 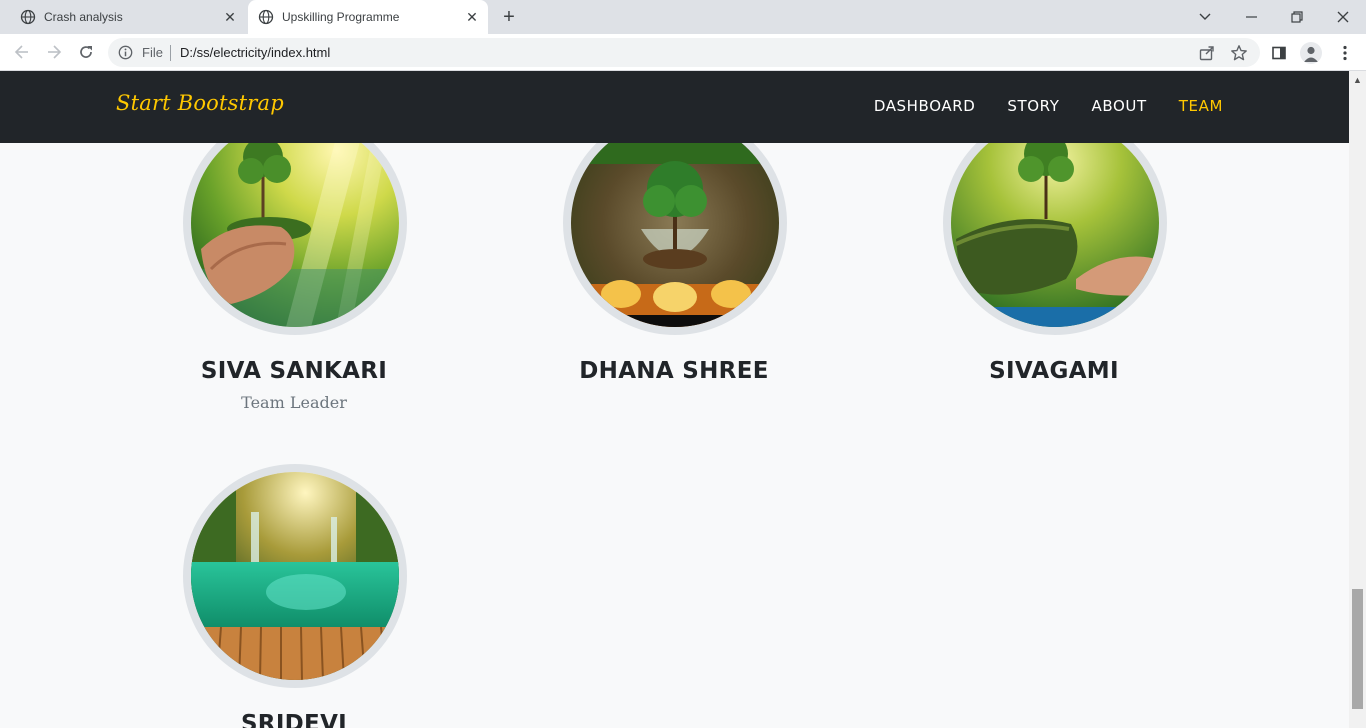 What do you see at coordinates (674, 371) in the screenshot?
I see `member-name: DHANA SHREE` at bounding box center [674, 371].